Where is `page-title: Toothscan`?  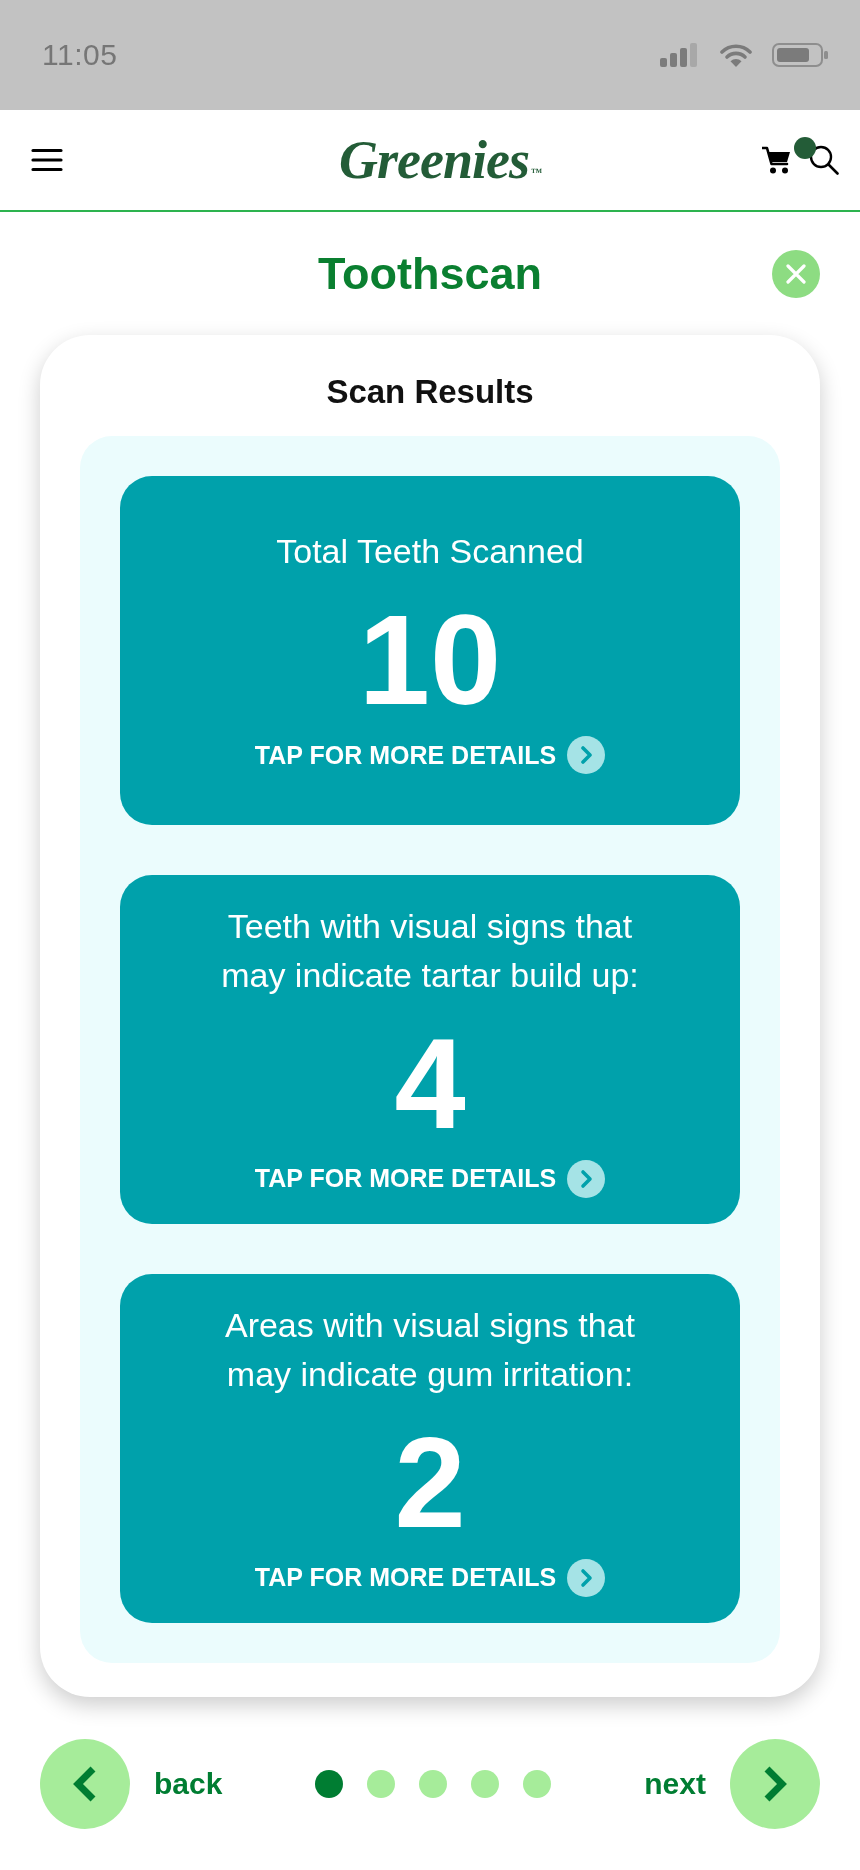
page-title: Toothscan is located at coordinates (430, 273).